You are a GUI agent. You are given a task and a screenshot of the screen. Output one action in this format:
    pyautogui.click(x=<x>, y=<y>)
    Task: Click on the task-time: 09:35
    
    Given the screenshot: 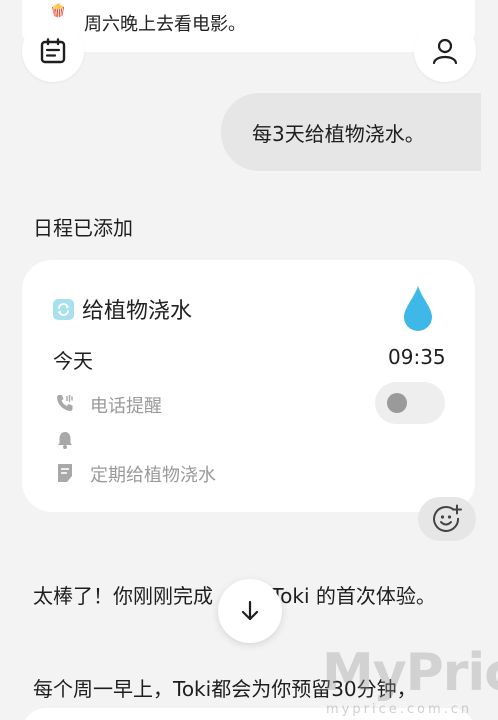 What is the action you would take?
    pyautogui.click(x=417, y=357)
    